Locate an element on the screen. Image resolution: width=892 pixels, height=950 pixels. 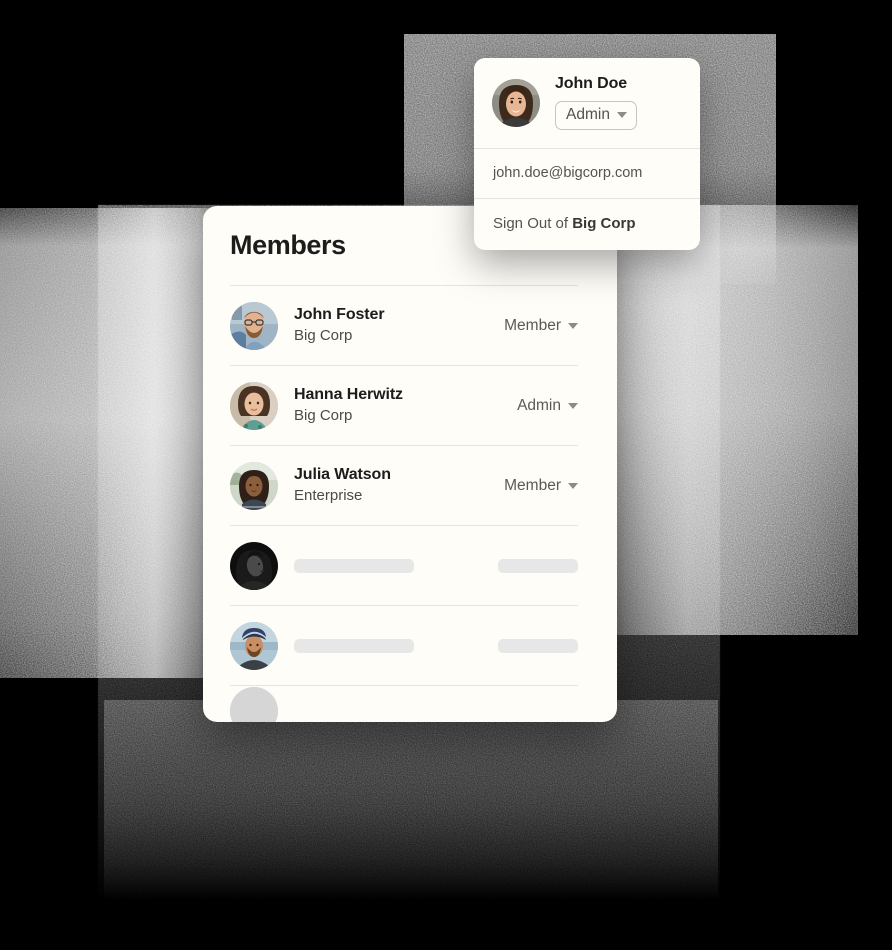
backdrop-shadow-bottom is located at coordinates (411, 800).